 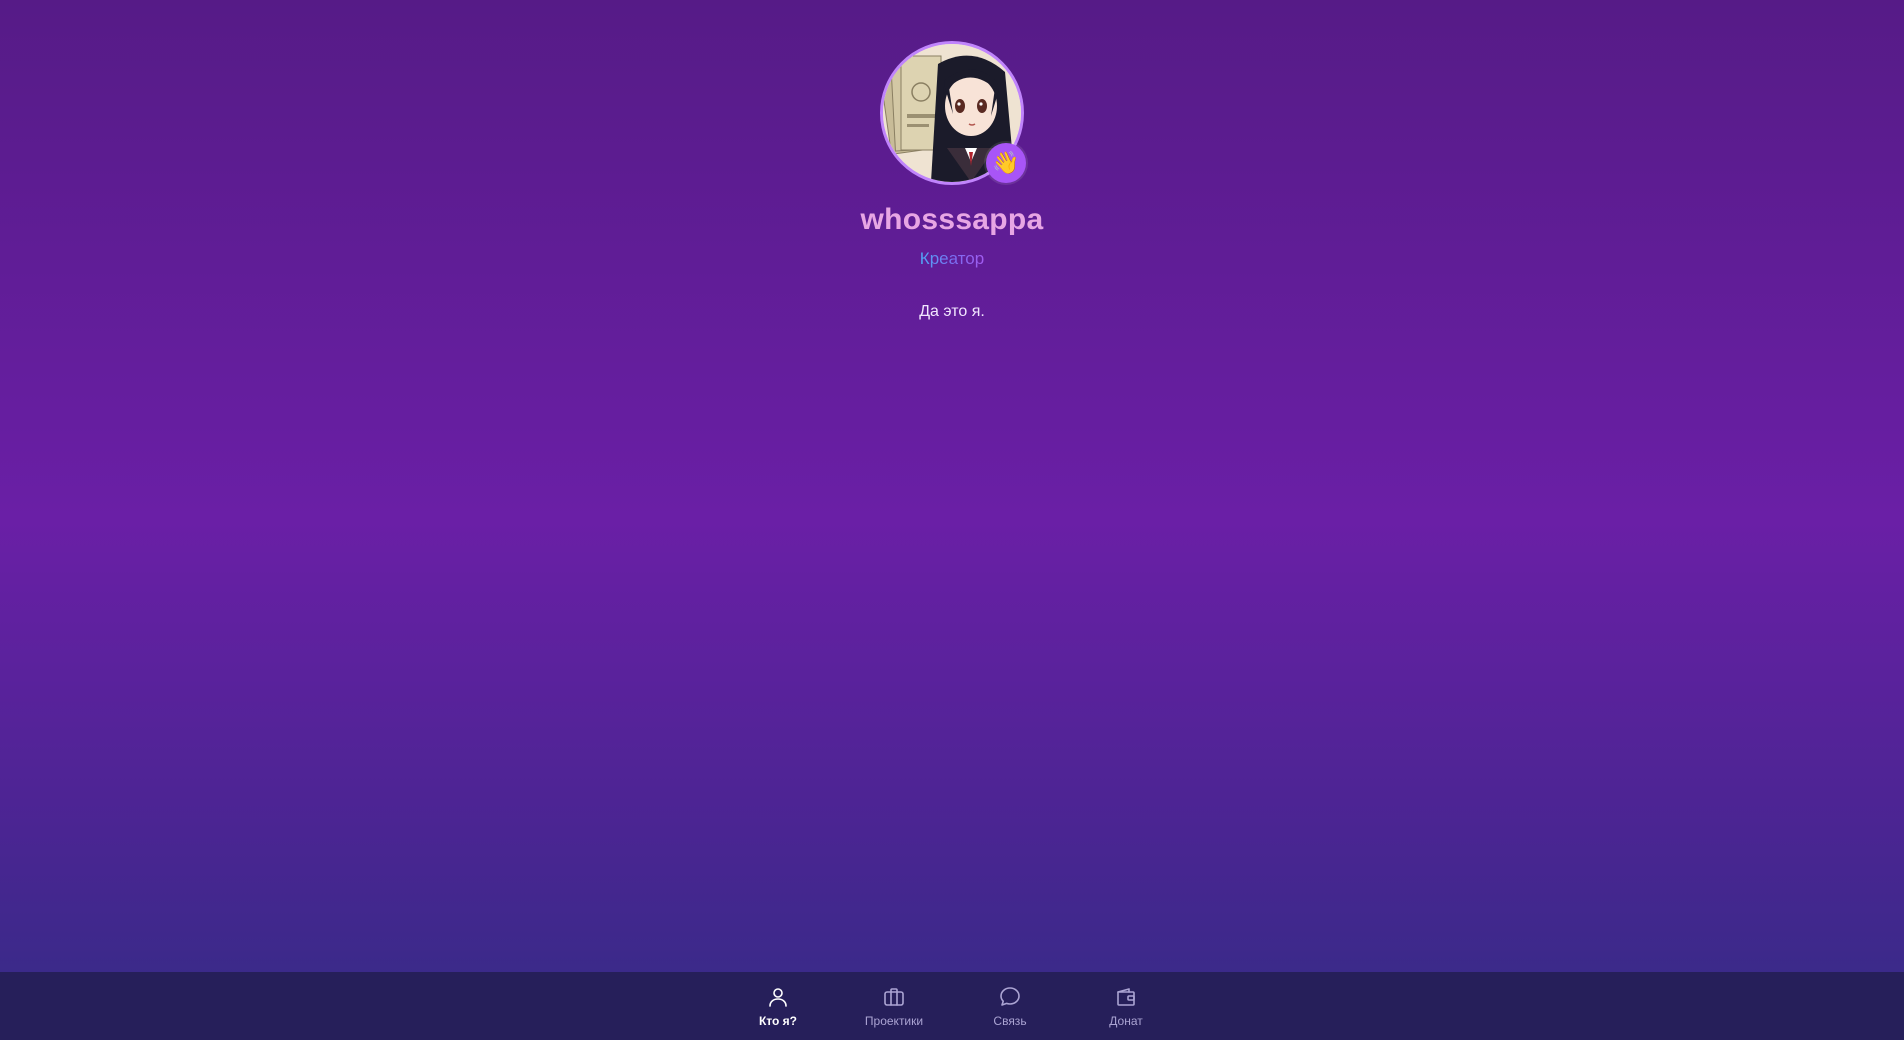 What do you see at coordinates (953, 113) in the screenshot?
I see `avatar-container: 👋` at bounding box center [953, 113].